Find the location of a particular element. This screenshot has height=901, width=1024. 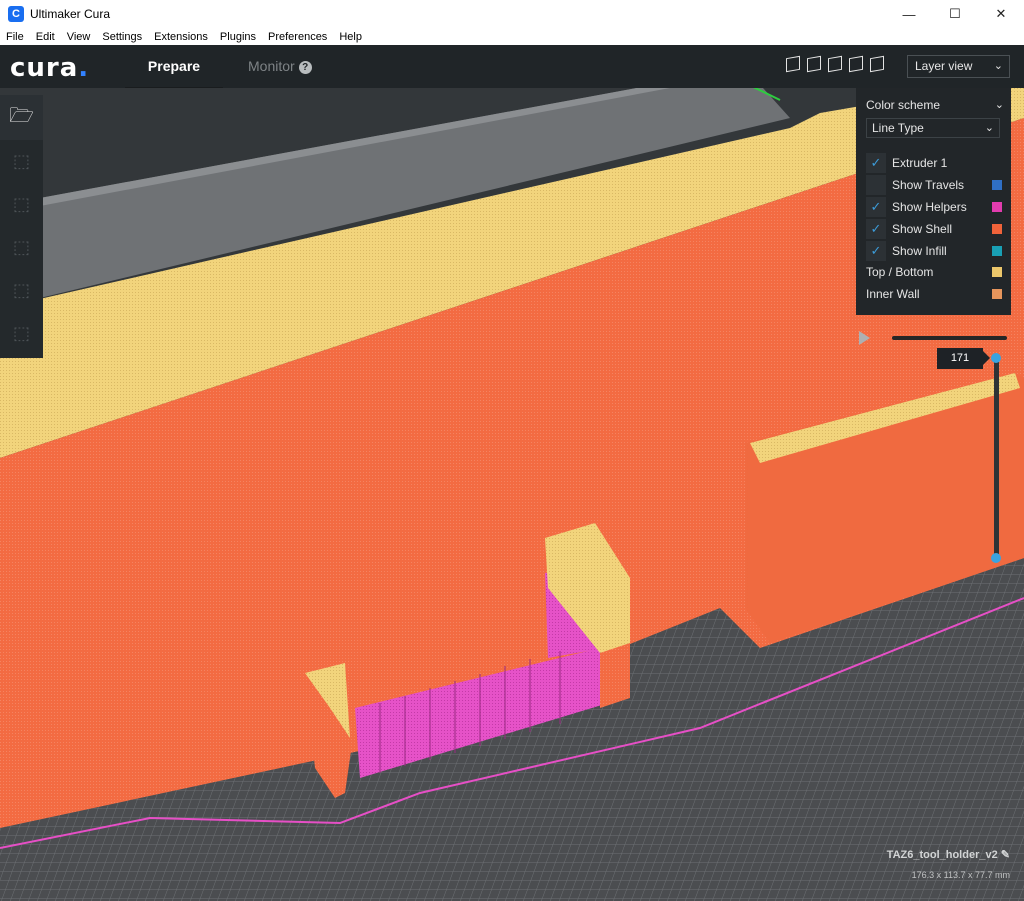

menu-file: File is located at coordinates (15, 37).